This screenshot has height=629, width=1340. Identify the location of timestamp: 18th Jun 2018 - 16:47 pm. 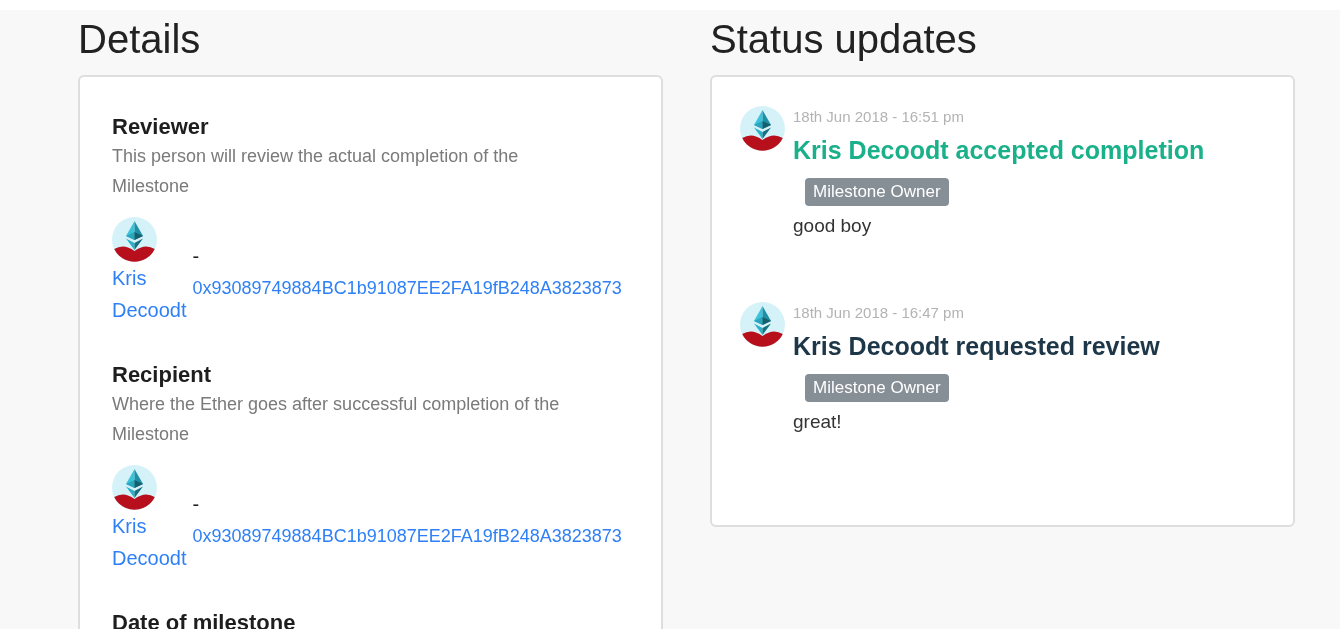
(878, 313).